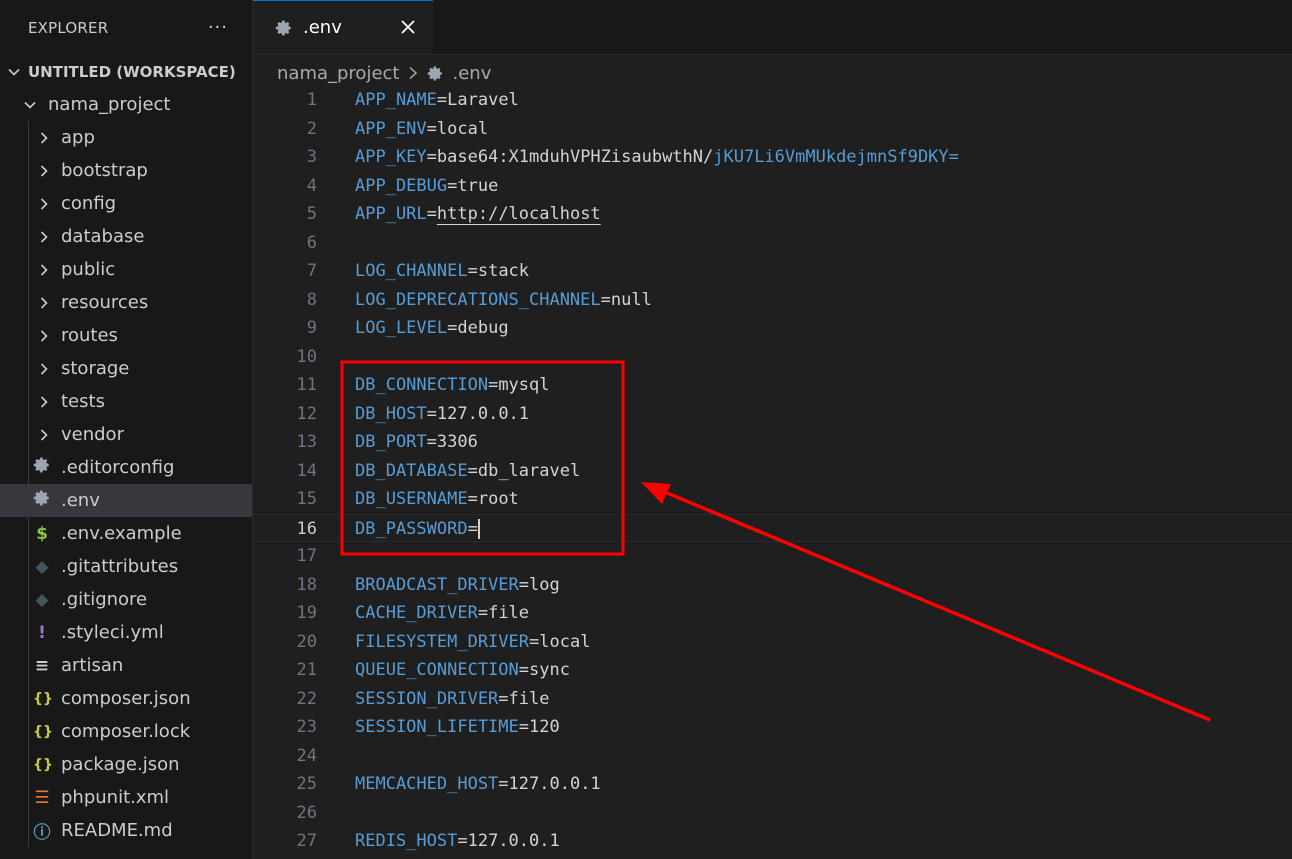 This screenshot has height=859, width=1292. Describe the element at coordinates (311, 214) in the screenshot. I see `line-number: 5` at that location.